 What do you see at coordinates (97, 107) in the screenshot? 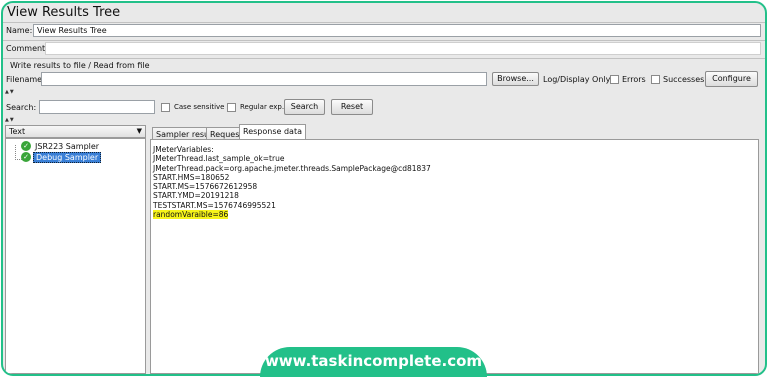
I see `search-input` at bounding box center [97, 107].